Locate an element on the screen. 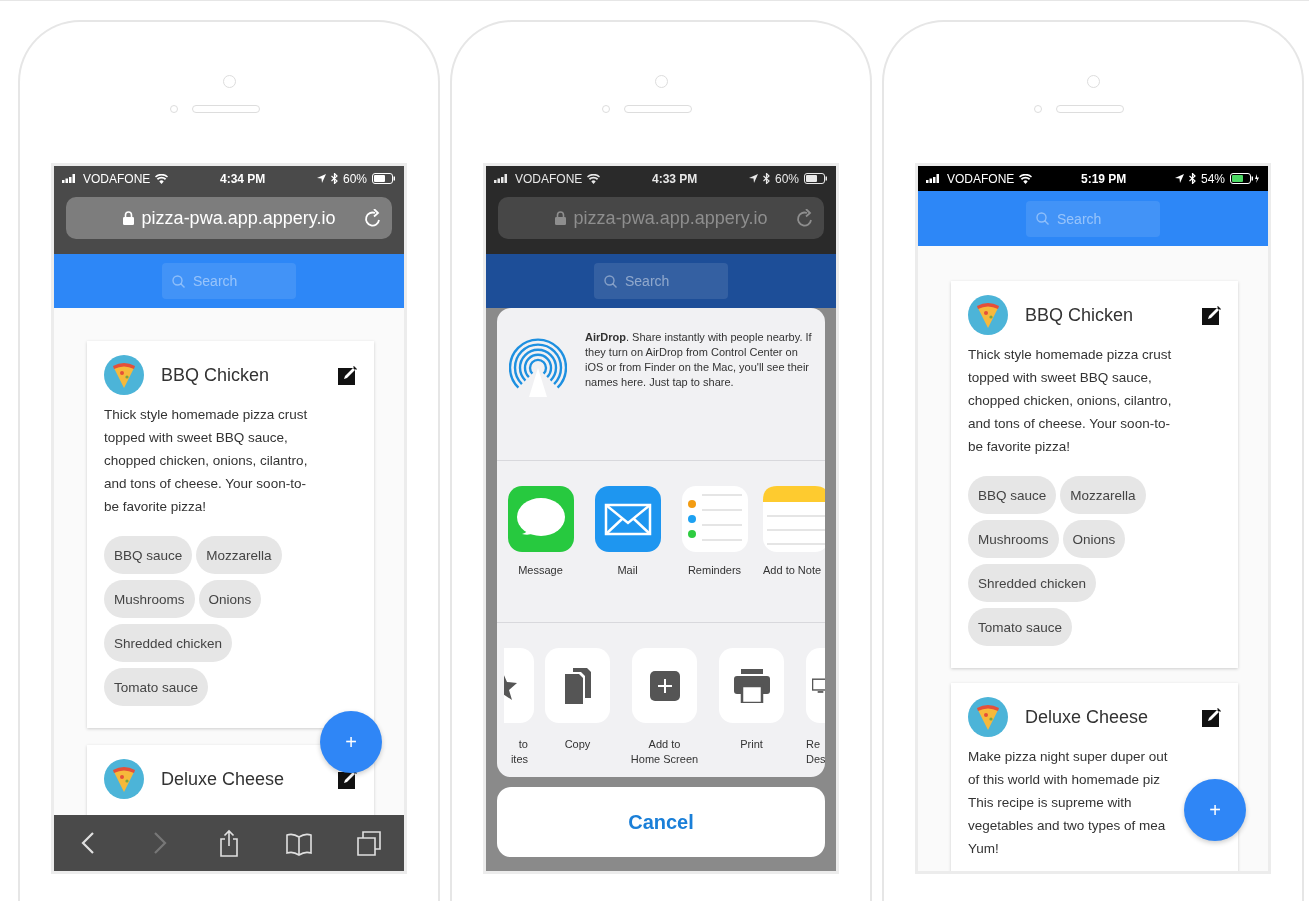 This screenshot has height=901, width=1309. printer-icon is located at coordinates (751, 685).